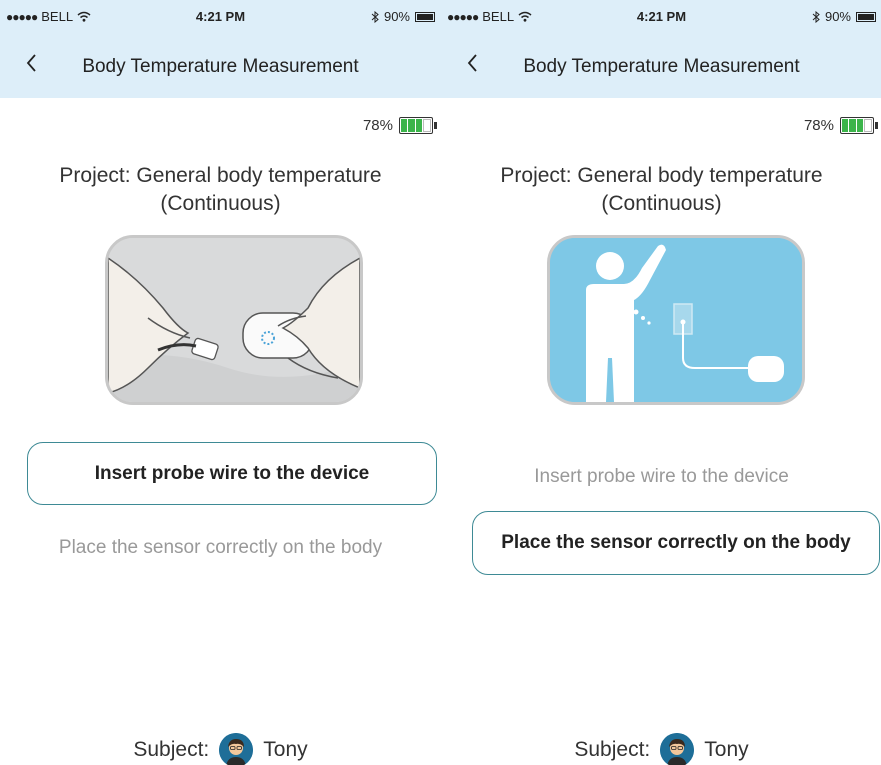 Image resolution: width=881 pixels, height=765 pixels. I want to click on step-insert-probe: Insert probe wire to the device, so click(661, 477).